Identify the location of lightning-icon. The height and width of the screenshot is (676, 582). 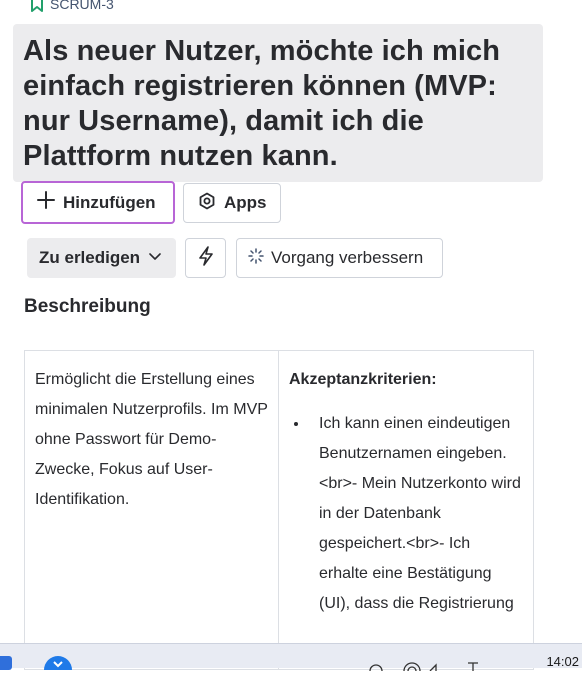
(206, 258).